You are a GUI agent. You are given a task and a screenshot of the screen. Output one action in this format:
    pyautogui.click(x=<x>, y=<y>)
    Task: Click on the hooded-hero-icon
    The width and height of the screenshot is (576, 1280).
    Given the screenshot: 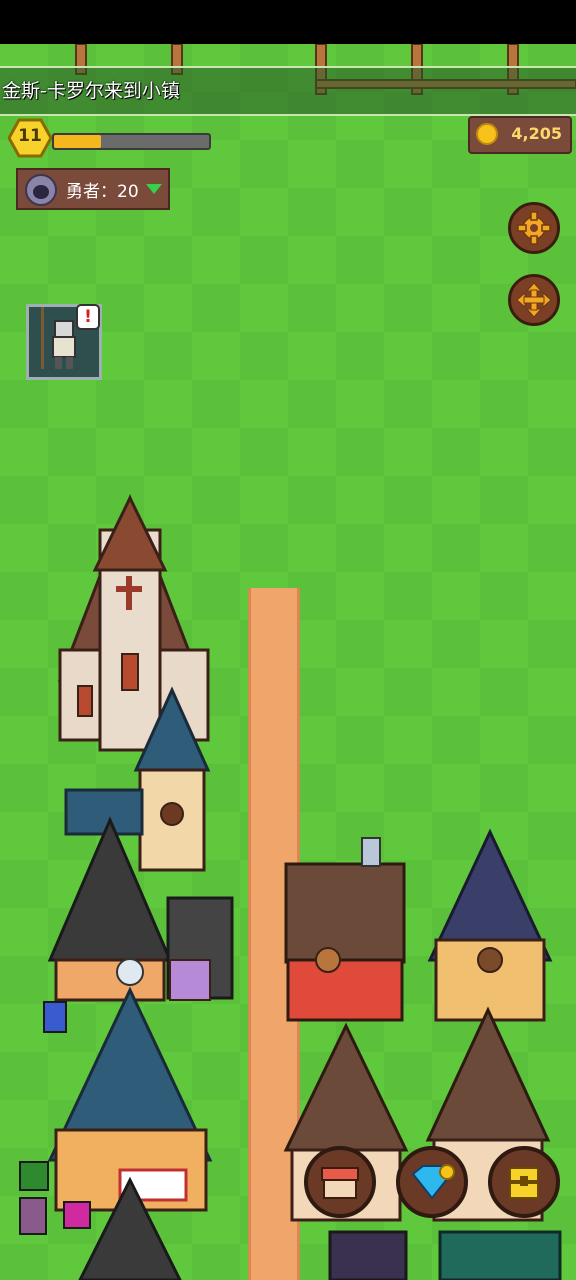 What is the action you would take?
    pyautogui.click(x=41, y=190)
    